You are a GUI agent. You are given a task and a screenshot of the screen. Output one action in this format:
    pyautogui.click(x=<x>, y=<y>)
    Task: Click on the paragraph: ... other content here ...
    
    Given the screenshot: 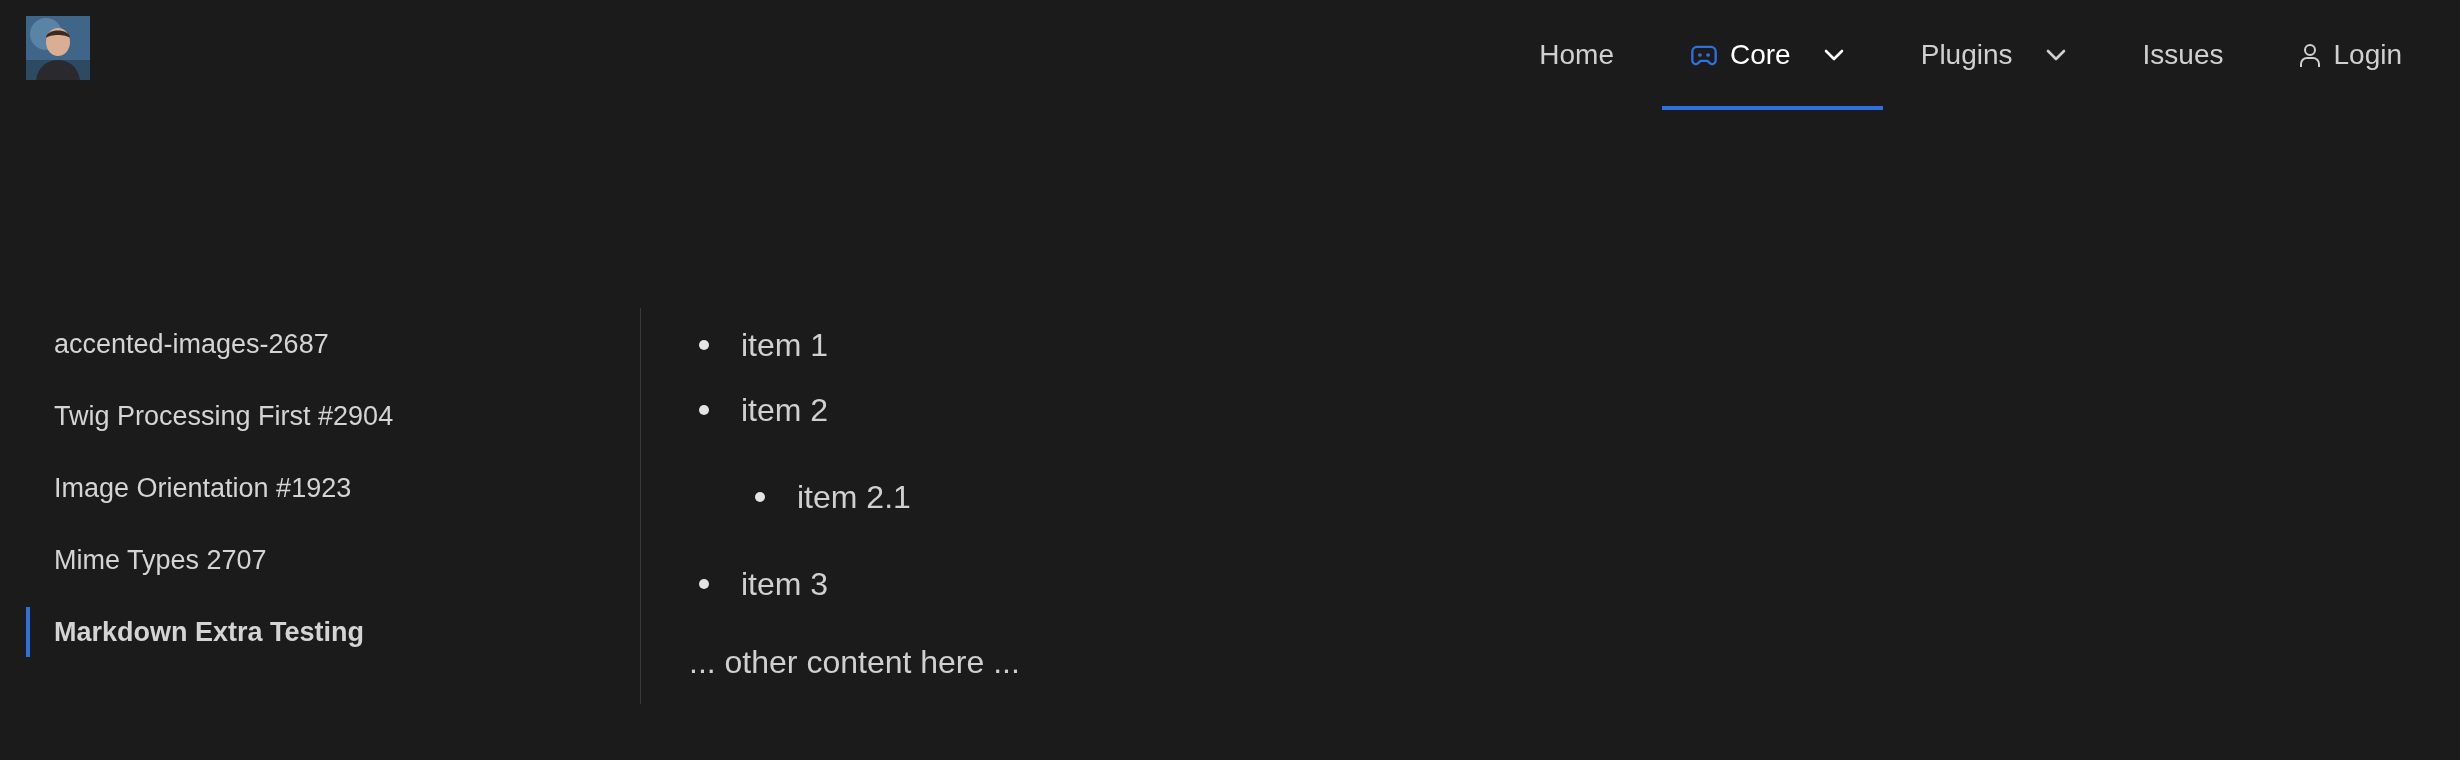 What is the action you would take?
    pyautogui.click(x=854, y=662)
    